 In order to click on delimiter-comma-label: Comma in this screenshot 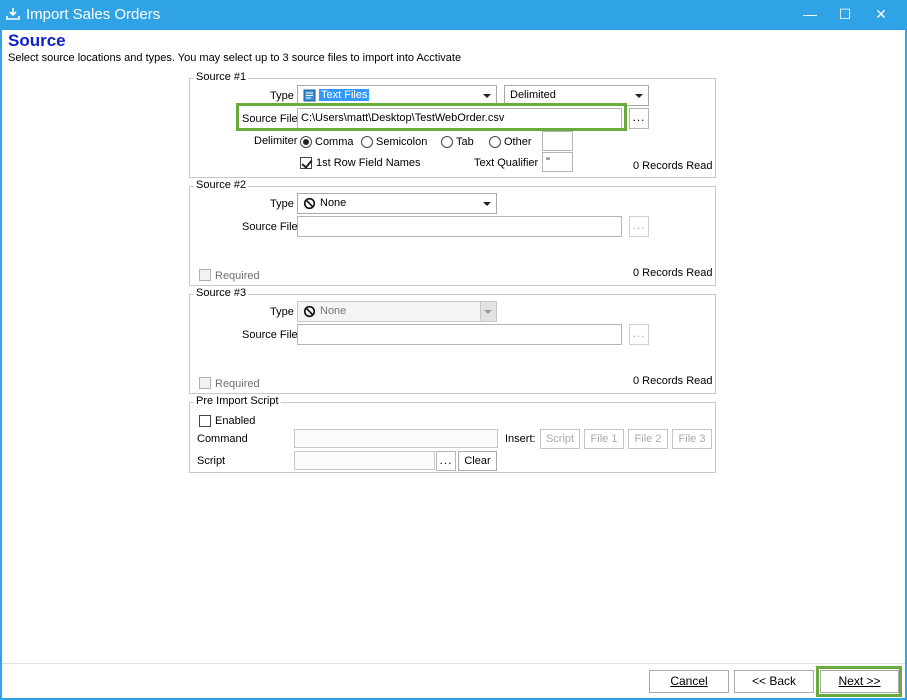, I will do `click(334, 142)`.